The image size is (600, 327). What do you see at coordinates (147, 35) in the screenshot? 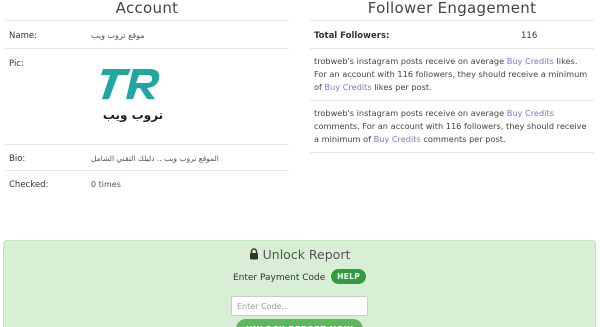
I see `account-name-row: Name: موقع تروب ويب` at bounding box center [147, 35].